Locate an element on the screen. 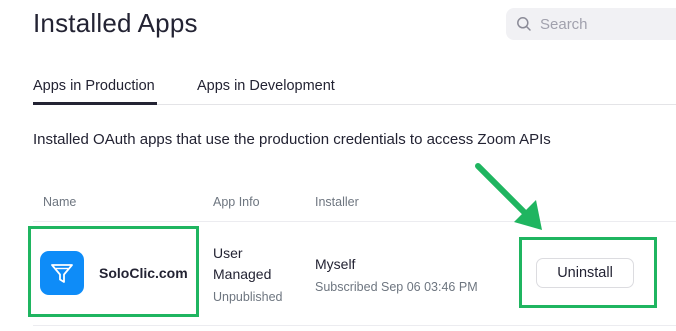  search-input is located at coordinates (607, 24).